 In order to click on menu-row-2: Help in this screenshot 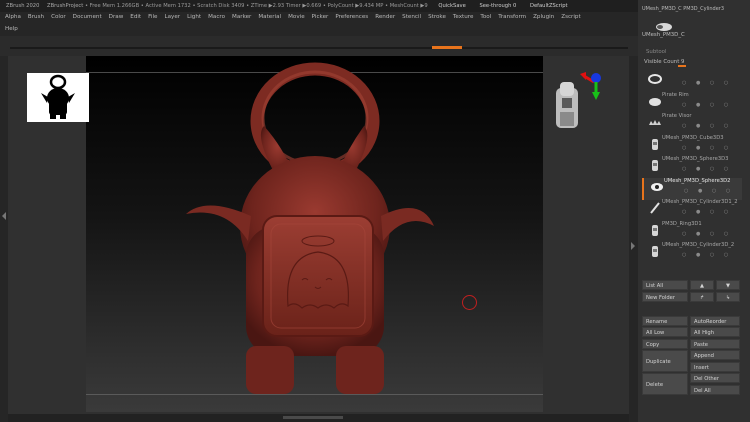, I will do `click(10, 29)`.